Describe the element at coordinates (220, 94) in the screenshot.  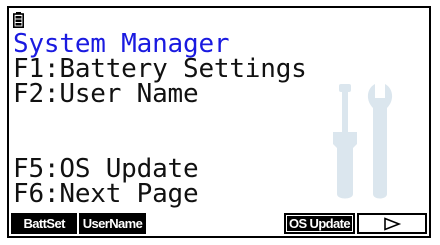
I see `menu-item-user-name: F2:User Name` at that location.